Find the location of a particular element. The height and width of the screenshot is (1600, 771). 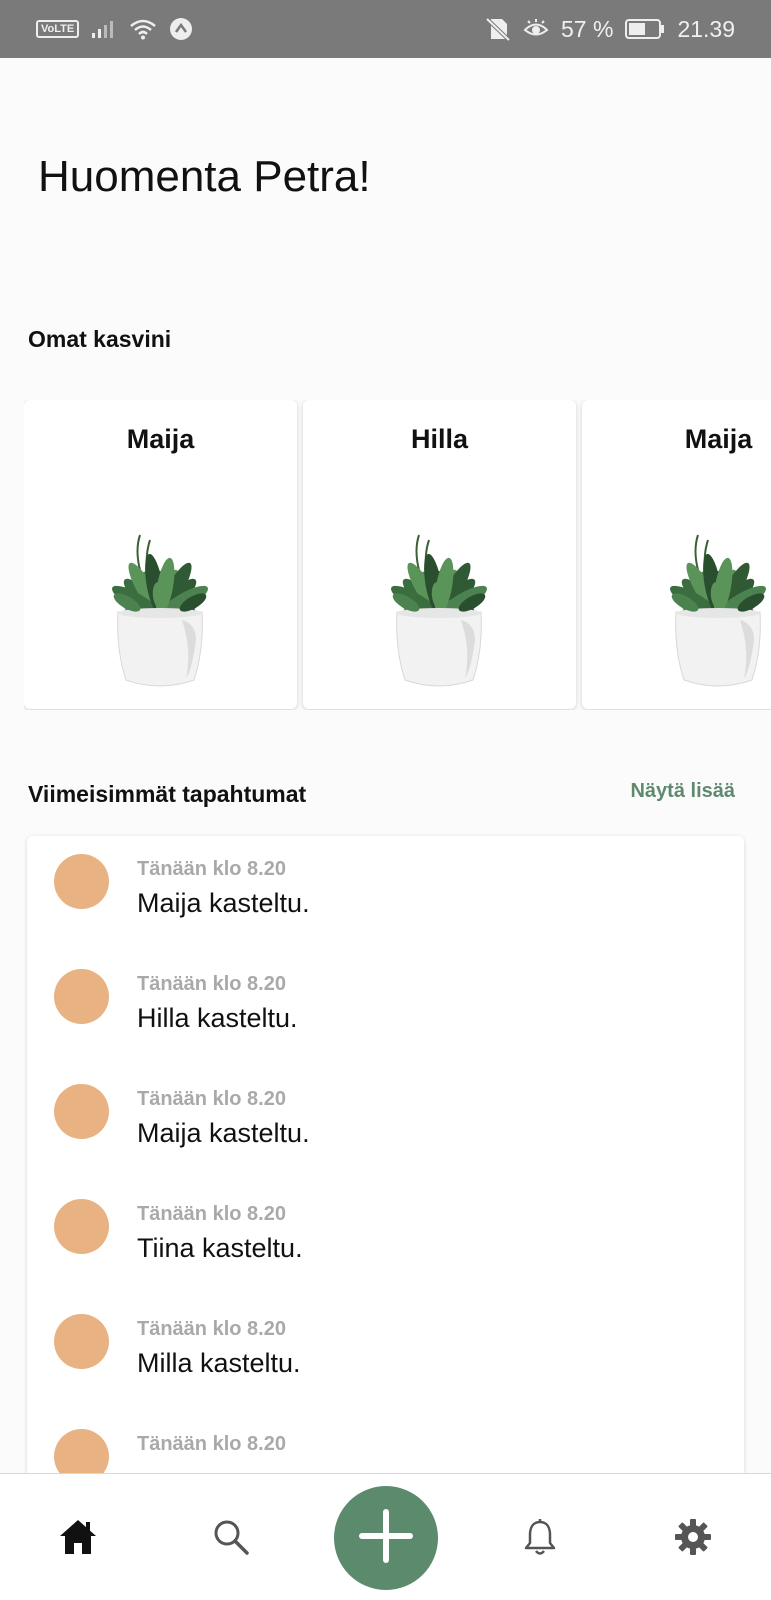

eye-comfort-icon is located at coordinates (536, 29).